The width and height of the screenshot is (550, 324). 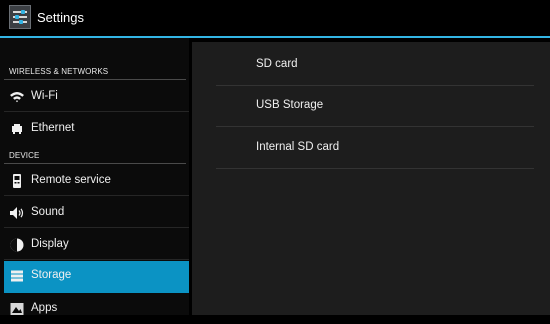 I want to click on sidebar-item-label: Apps, so click(x=44, y=308).